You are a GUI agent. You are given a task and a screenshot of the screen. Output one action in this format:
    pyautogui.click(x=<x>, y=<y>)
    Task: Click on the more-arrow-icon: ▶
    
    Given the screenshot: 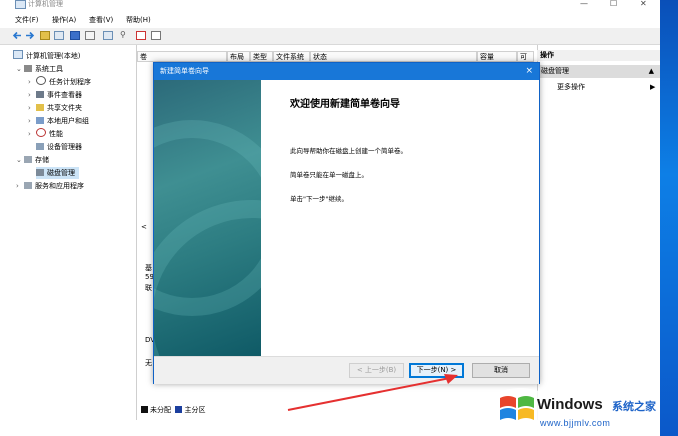 What is the action you would take?
    pyautogui.click(x=652, y=87)
    